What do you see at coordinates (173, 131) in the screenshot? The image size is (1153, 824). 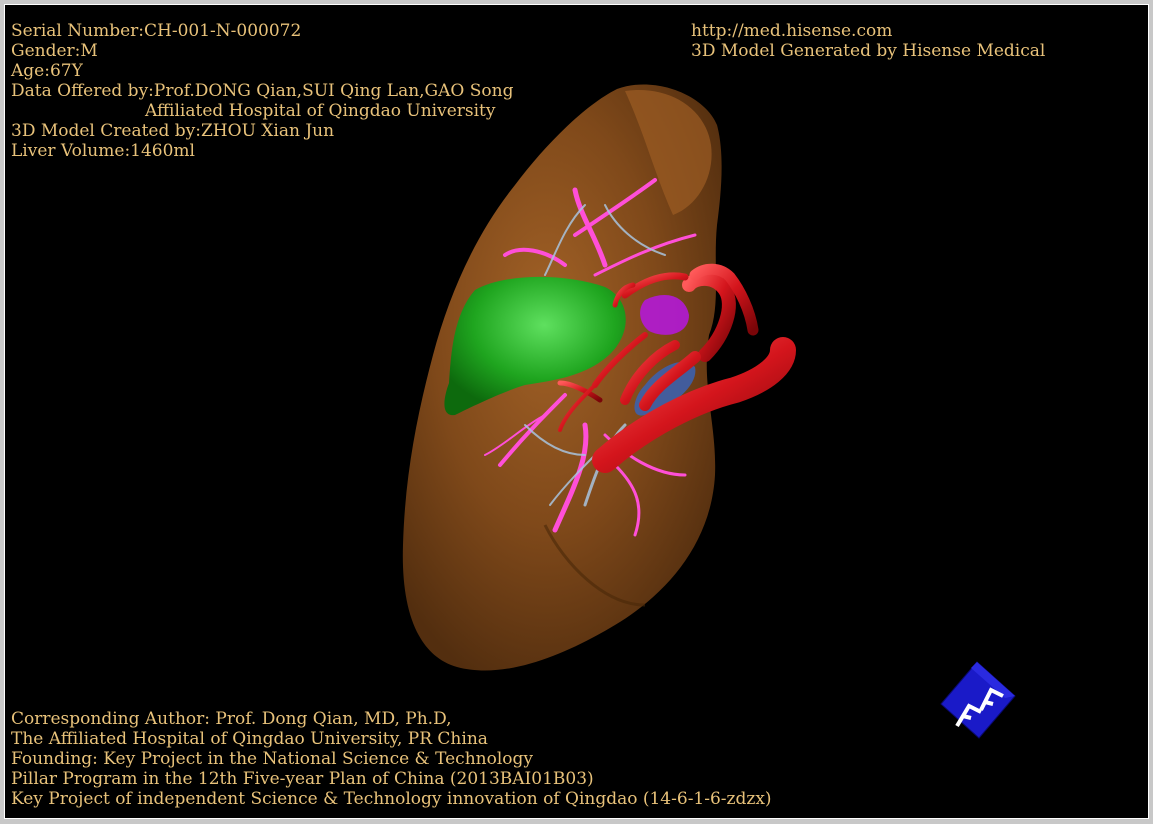 I see `model-created-by: 3D Model Created by:ZHOU Xian Jun` at bounding box center [173, 131].